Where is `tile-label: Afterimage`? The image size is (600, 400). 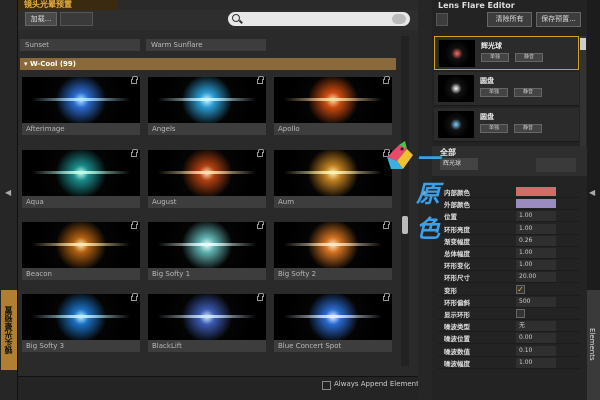 tile-label: Afterimage is located at coordinates (81, 129).